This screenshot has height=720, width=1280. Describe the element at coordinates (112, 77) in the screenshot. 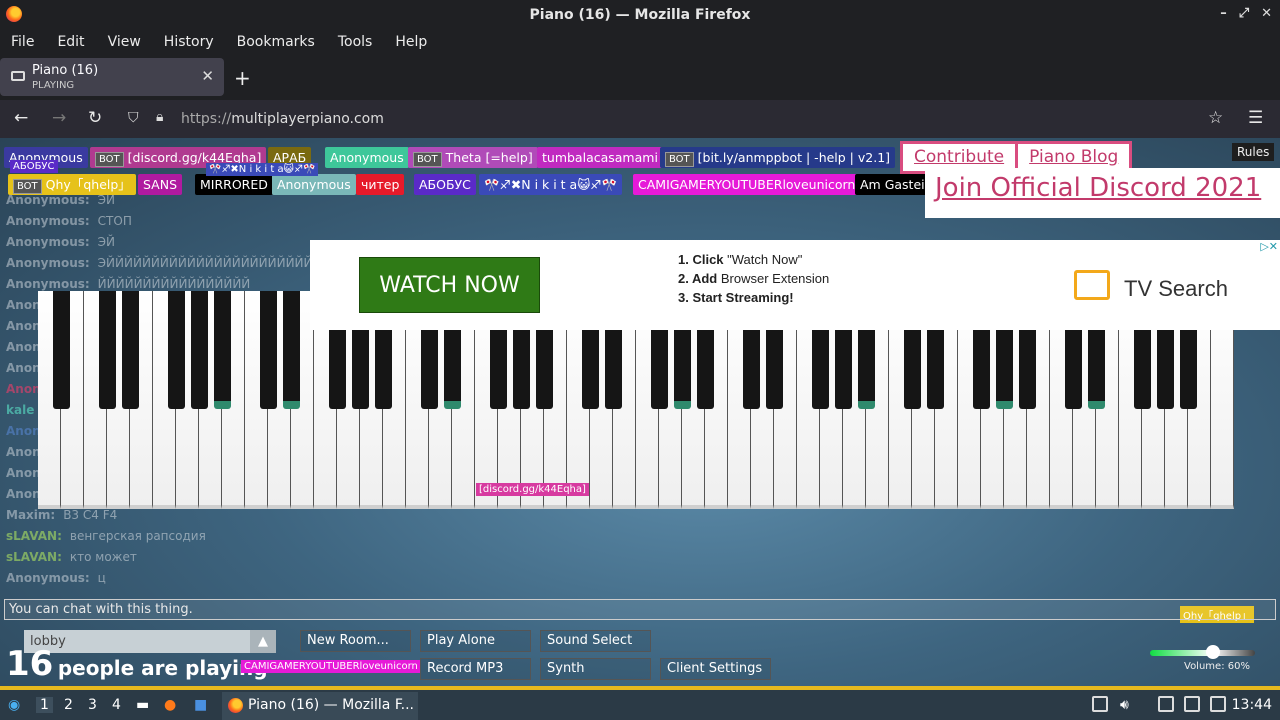

I see `tab-piano: Piano (16) PLAYING ✕` at that location.